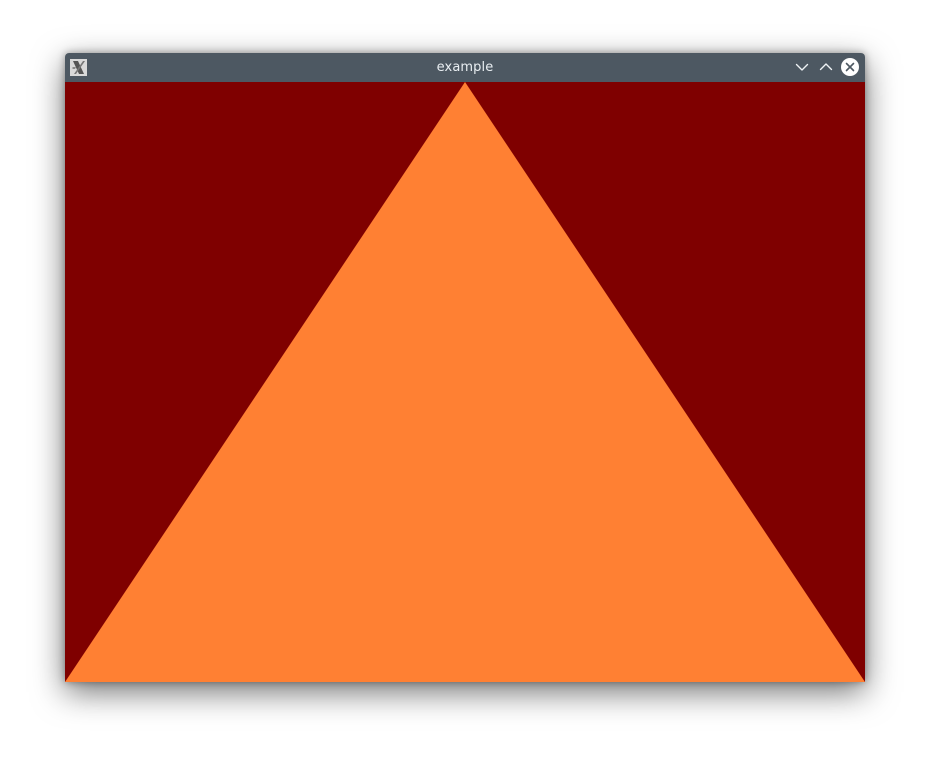  I want to click on close-button, so click(850, 67).